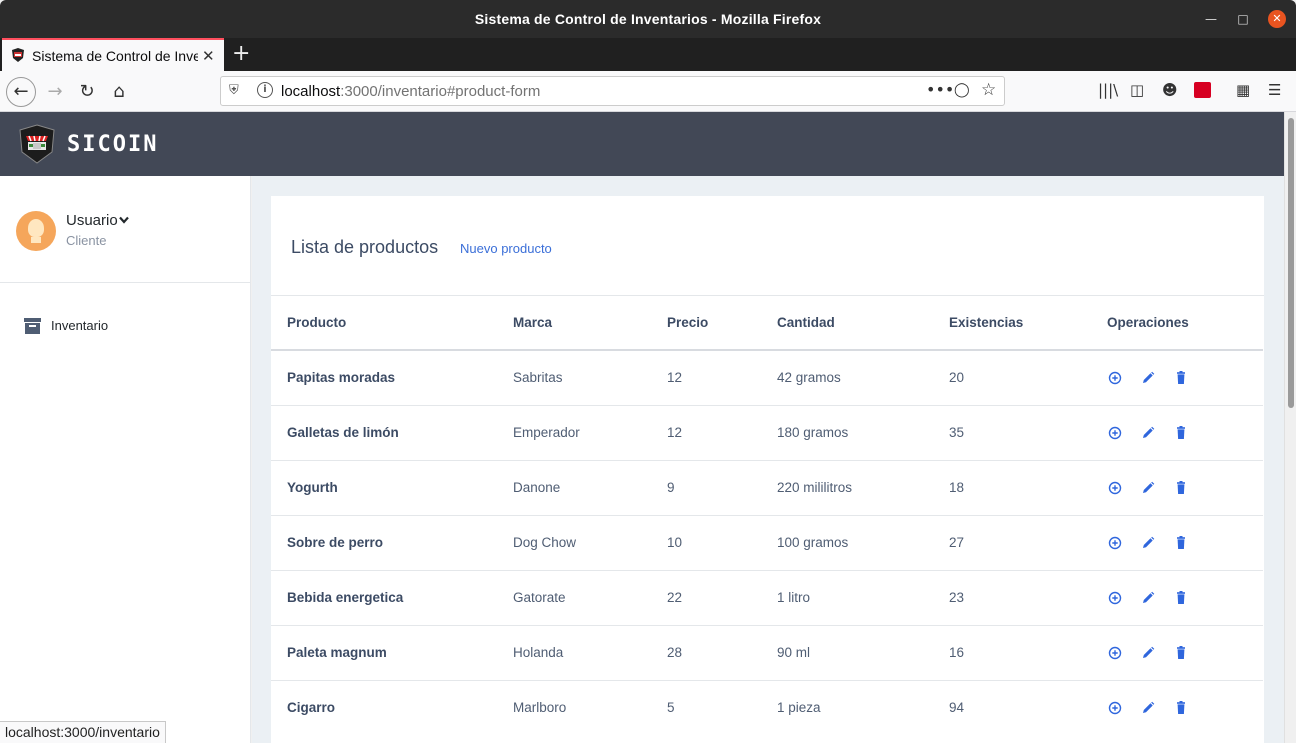 Image resolution: width=1296 pixels, height=743 pixels. Describe the element at coordinates (311, 91) in the screenshot. I see `url-host: localhost` at that location.